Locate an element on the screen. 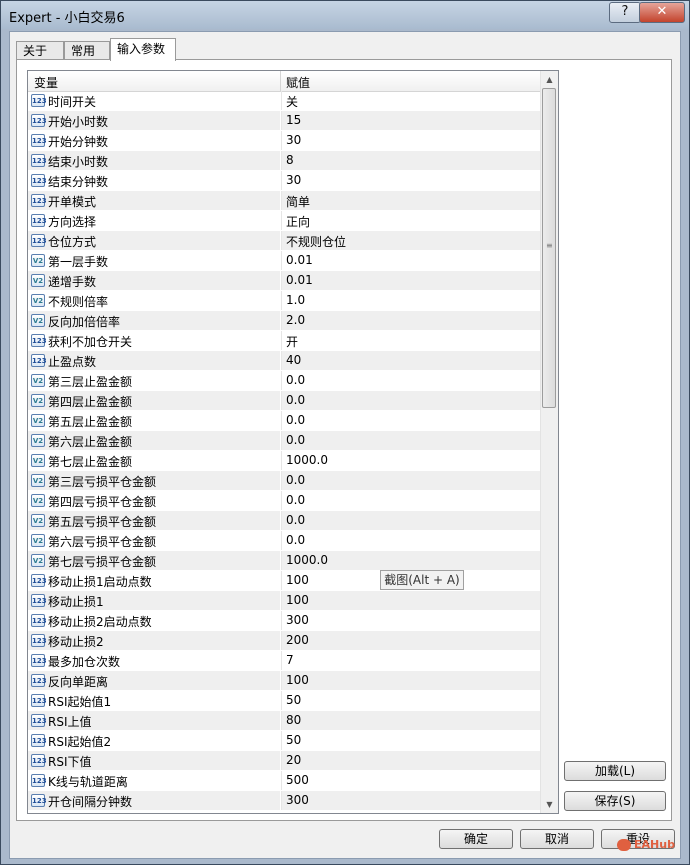 This screenshot has width=690, height=865. column-header-value: 赋值 is located at coordinates (298, 82).